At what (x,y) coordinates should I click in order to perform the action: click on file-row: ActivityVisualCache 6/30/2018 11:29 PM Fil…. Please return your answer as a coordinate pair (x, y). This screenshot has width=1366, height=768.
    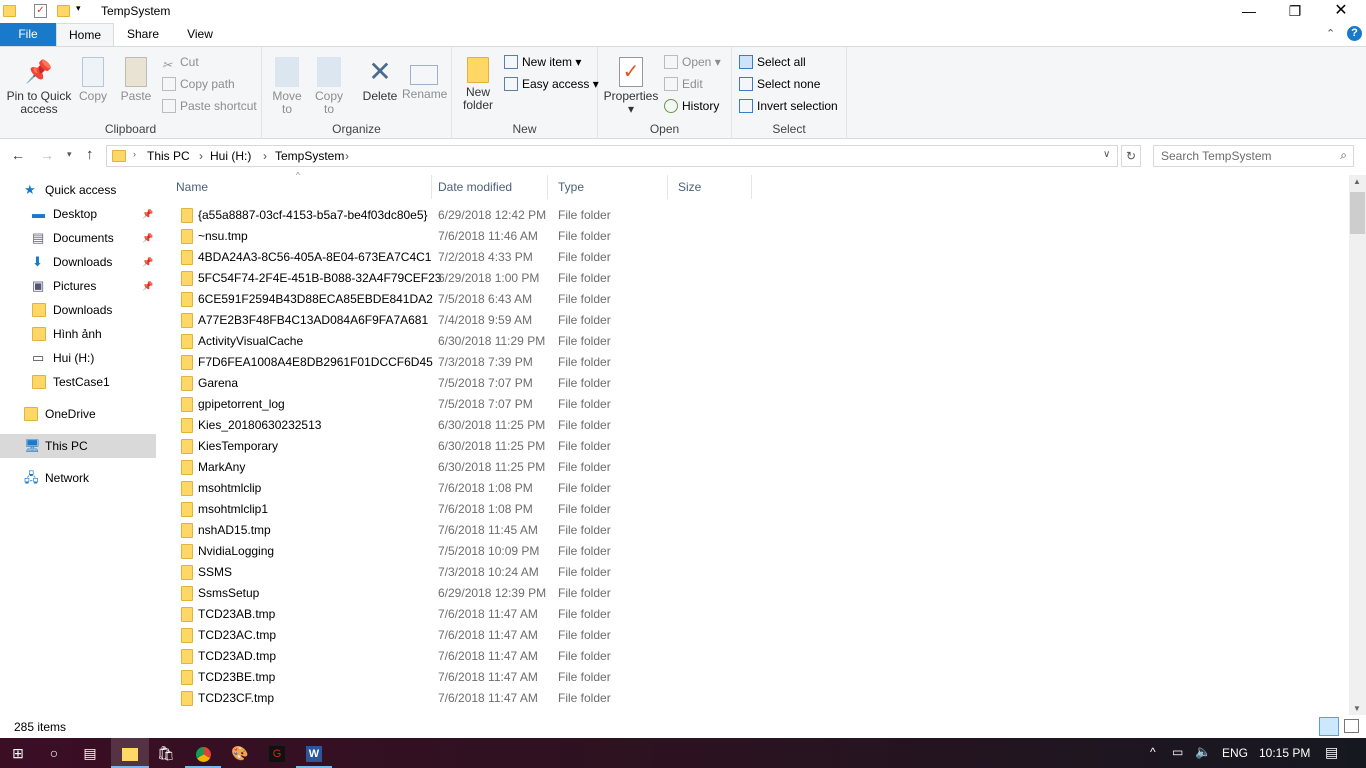
    Looking at the image, I should click on (756, 341).